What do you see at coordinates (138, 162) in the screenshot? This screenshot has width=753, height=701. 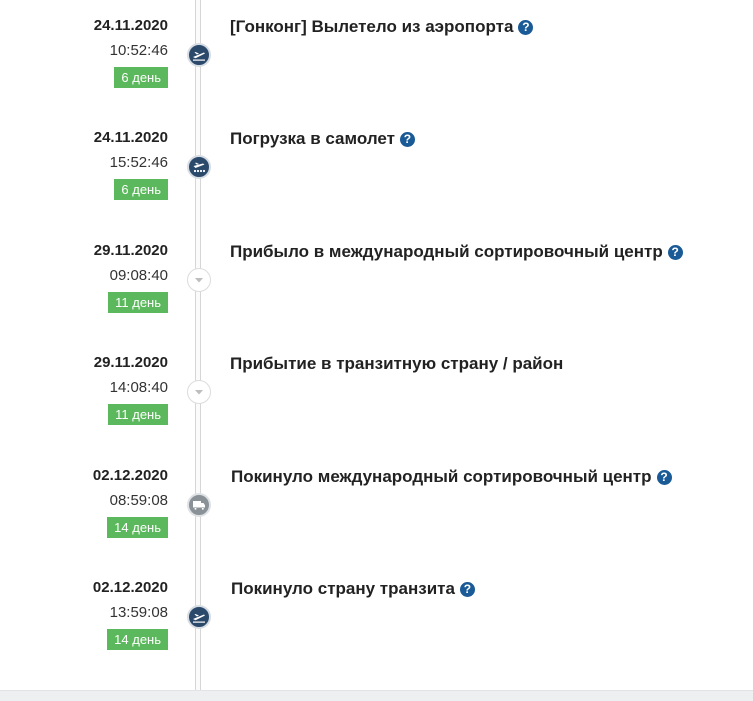 I see `event-time: 15:52:46` at bounding box center [138, 162].